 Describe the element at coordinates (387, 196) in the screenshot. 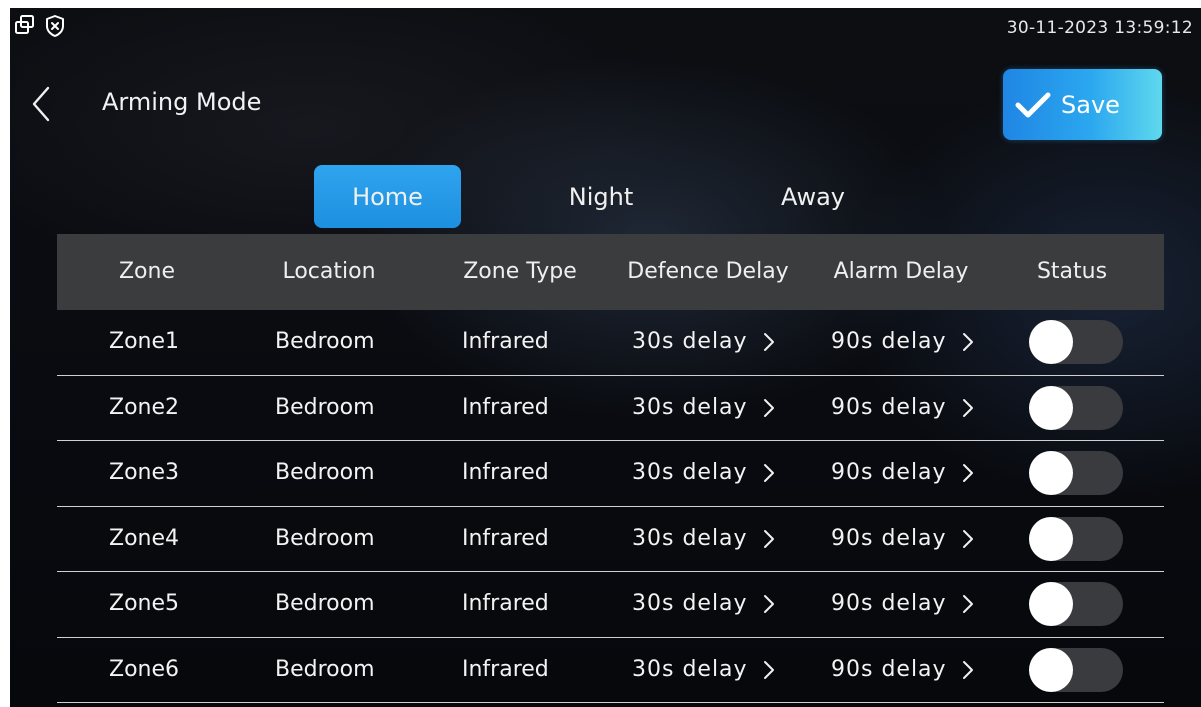

I see `tab-home: Home` at that location.